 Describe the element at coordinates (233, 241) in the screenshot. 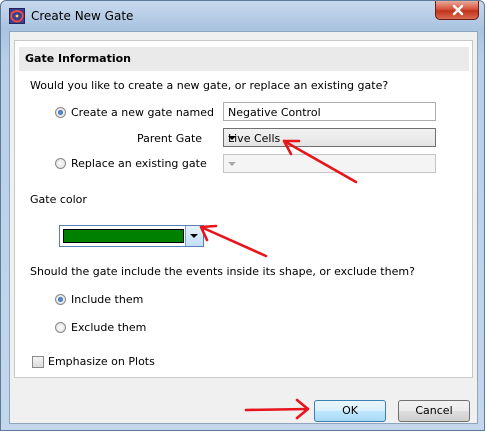

I see `gate-color-annotation-arrow` at that location.